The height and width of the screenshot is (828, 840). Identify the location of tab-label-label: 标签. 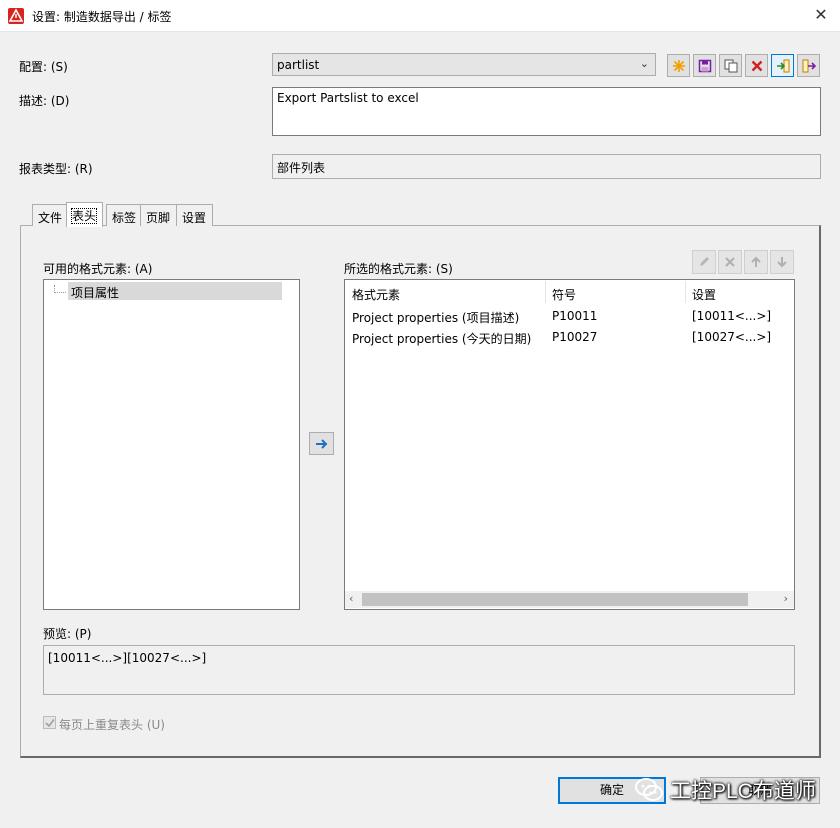
(124, 218).